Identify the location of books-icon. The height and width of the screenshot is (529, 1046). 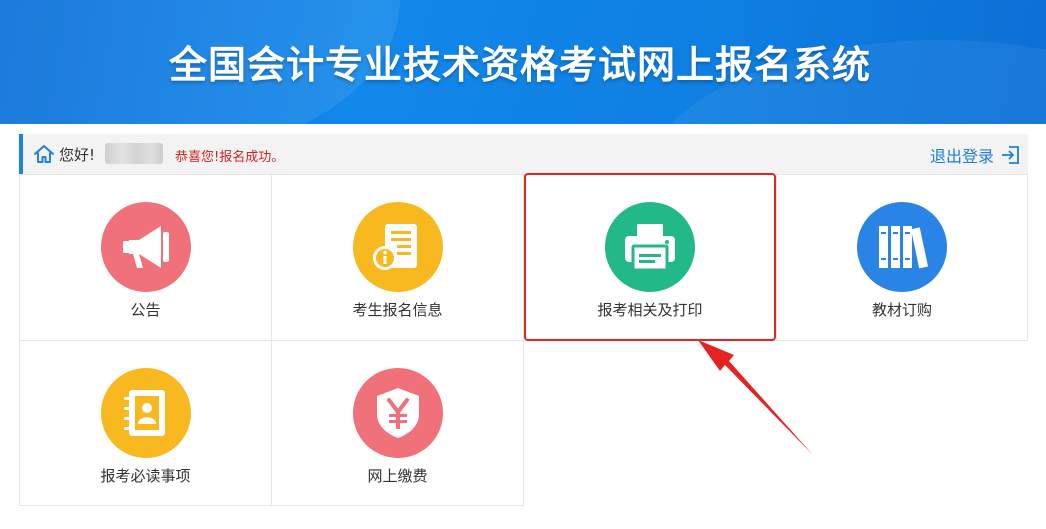
(902, 247).